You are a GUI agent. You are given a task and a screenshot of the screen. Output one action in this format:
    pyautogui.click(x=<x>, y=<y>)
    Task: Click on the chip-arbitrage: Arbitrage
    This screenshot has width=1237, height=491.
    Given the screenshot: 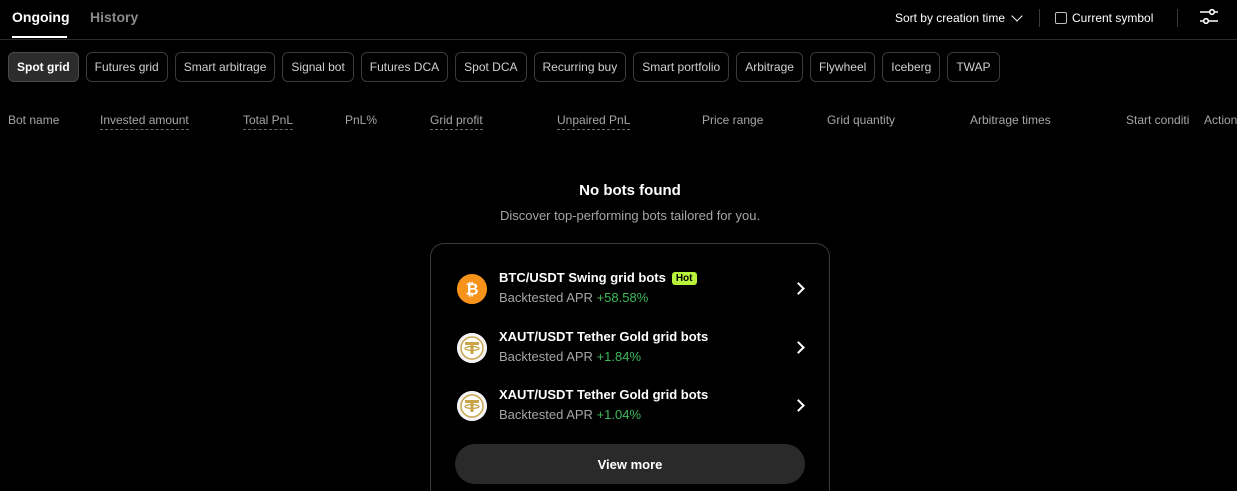 What is the action you would take?
    pyautogui.click(x=769, y=67)
    